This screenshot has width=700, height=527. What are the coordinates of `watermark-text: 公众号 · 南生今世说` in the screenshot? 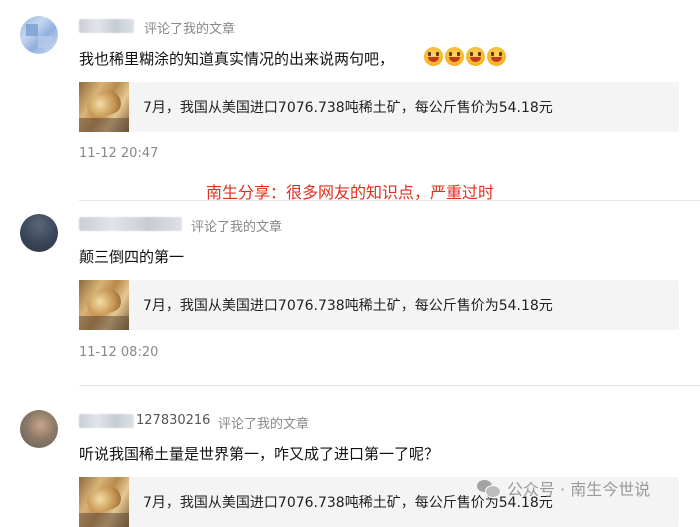 It's located at (579, 489).